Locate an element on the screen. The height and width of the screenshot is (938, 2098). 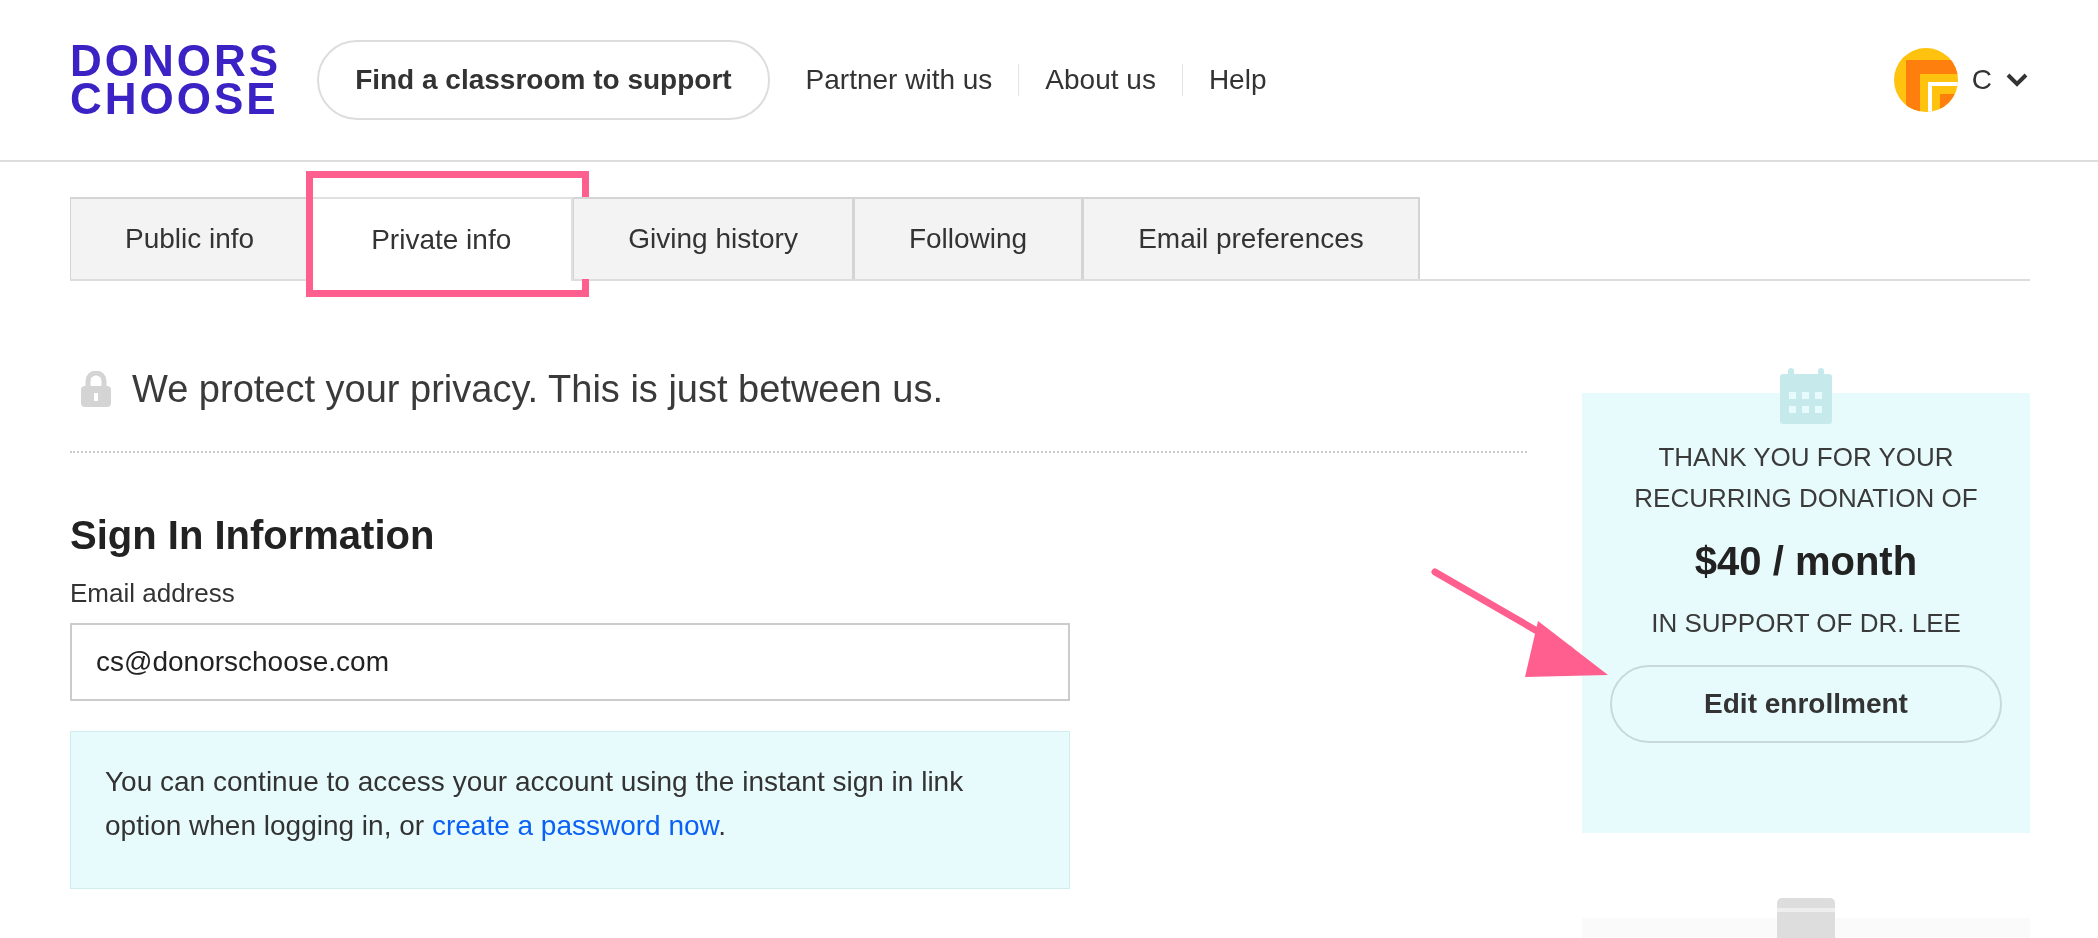
section-heading: Sign In Information is located at coordinates (253, 535).